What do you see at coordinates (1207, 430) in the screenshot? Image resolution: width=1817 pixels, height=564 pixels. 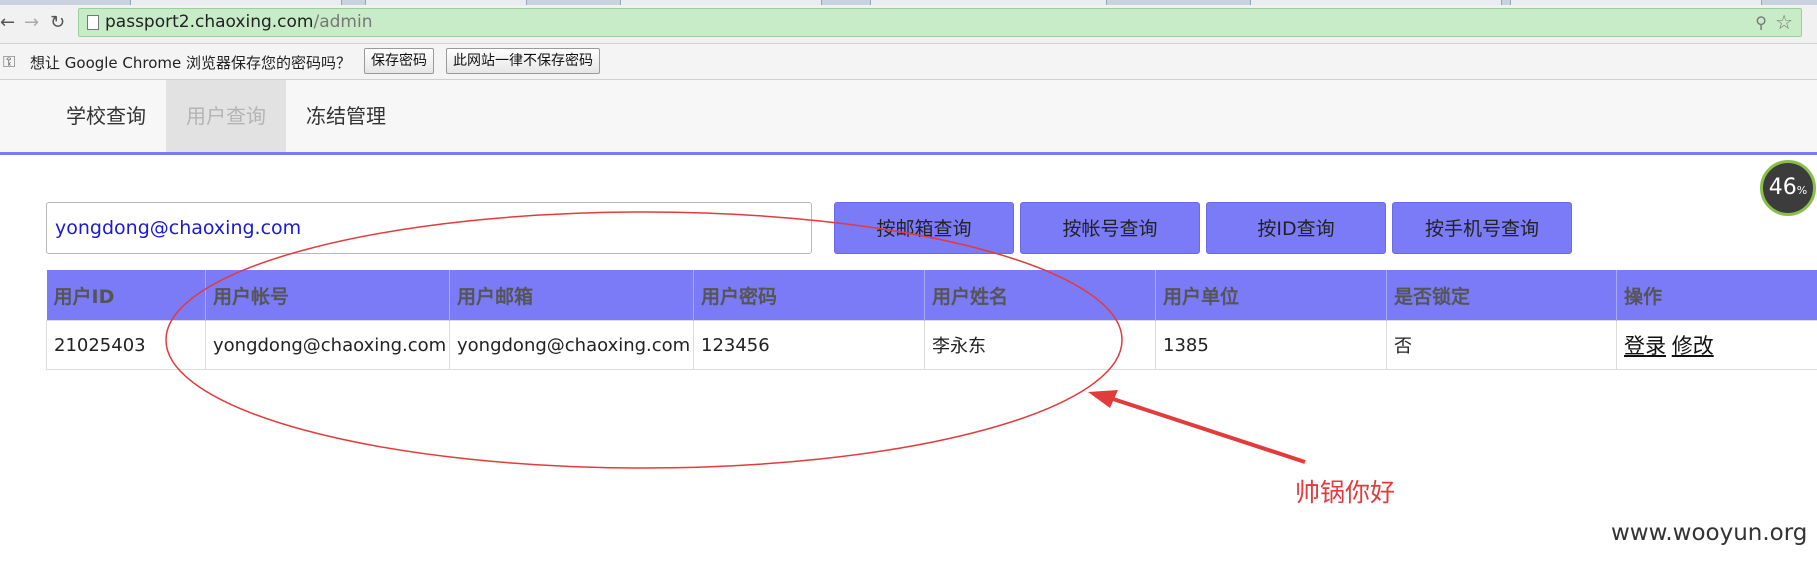 I see `annotation-arrow` at bounding box center [1207, 430].